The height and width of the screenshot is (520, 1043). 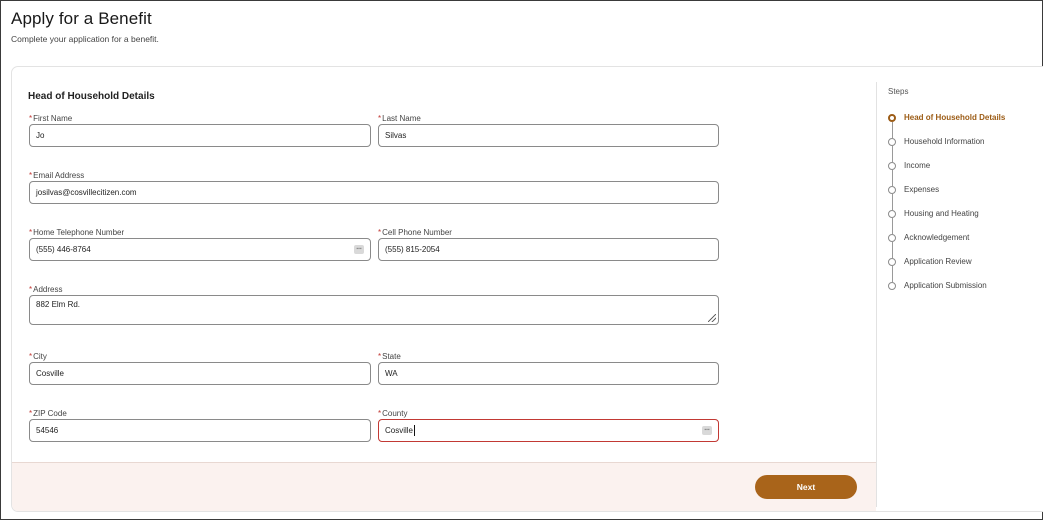 I want to click on step-label: Acknowledgement, so click(x=937, y=237).